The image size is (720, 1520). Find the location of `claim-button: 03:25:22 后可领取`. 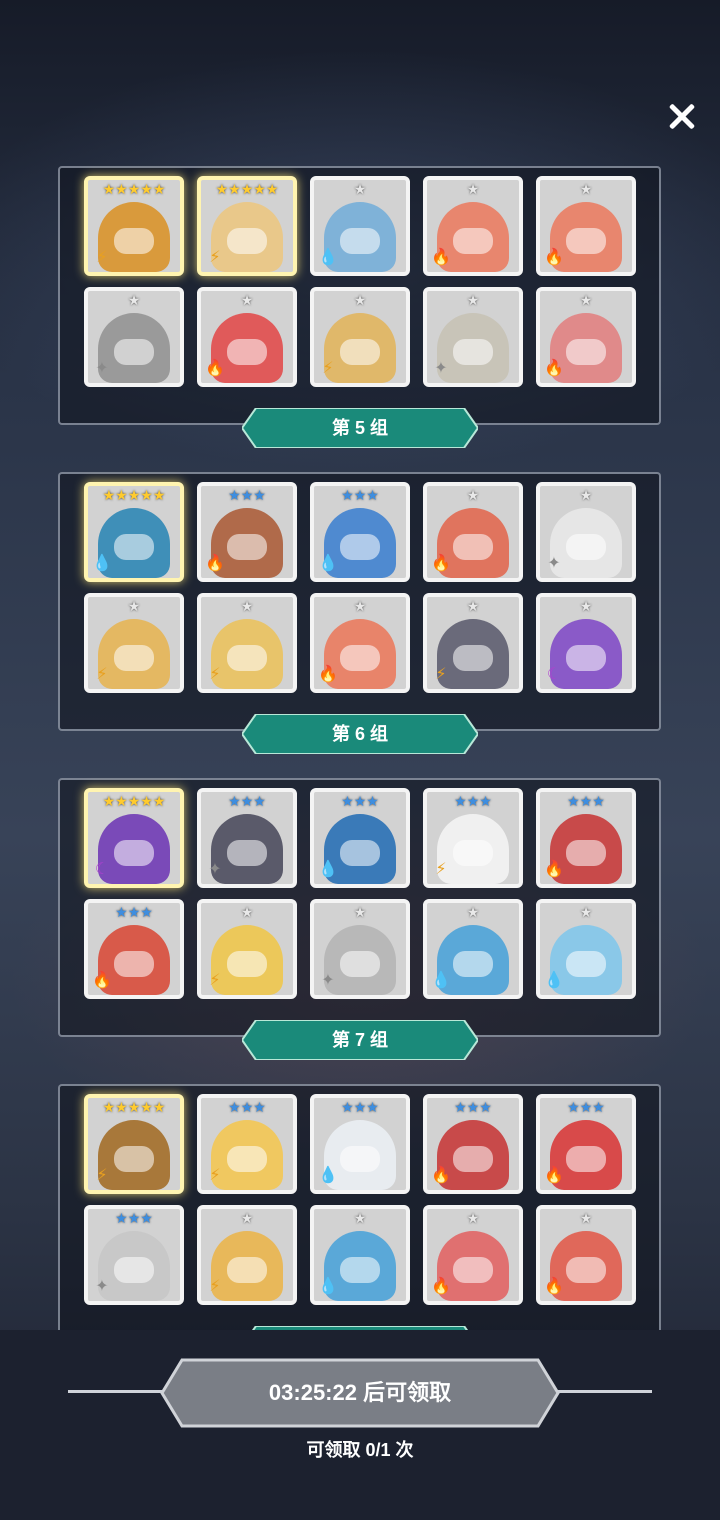

claim-button: 03:25:22 后可领取 is located at coordinates (360, 1393).